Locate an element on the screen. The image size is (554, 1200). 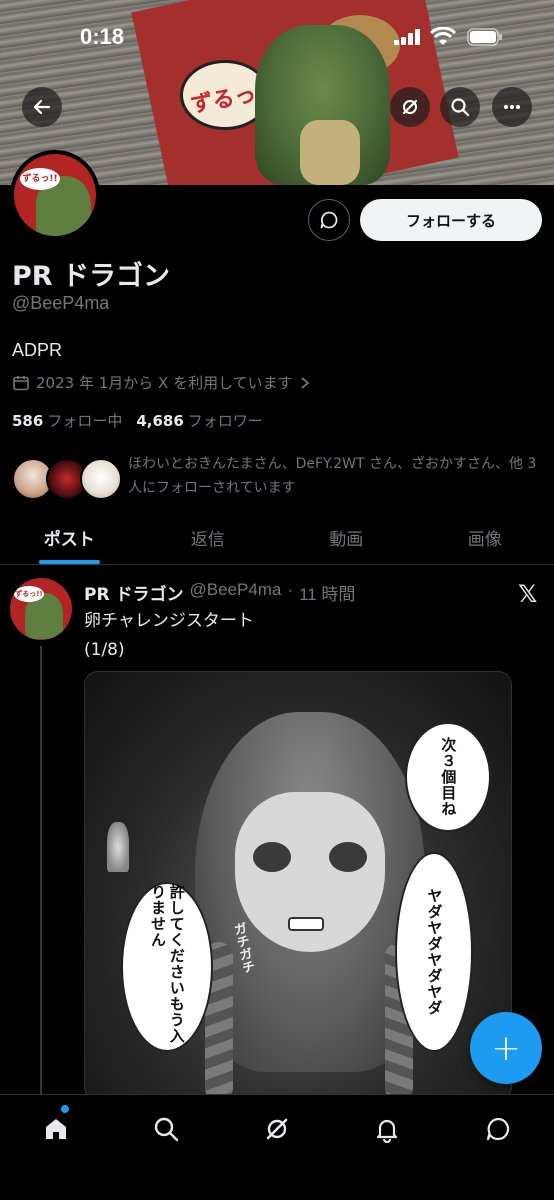
followers-label: フォロワー is located at coordinates (225, 421).